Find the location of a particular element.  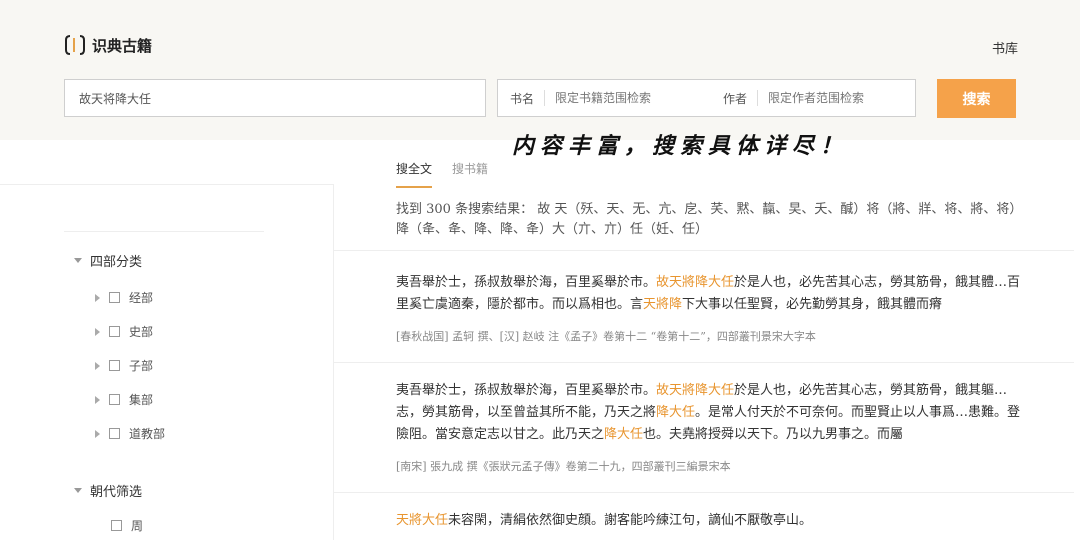

library-link: 书库 is located at coordinates (1005, 47).